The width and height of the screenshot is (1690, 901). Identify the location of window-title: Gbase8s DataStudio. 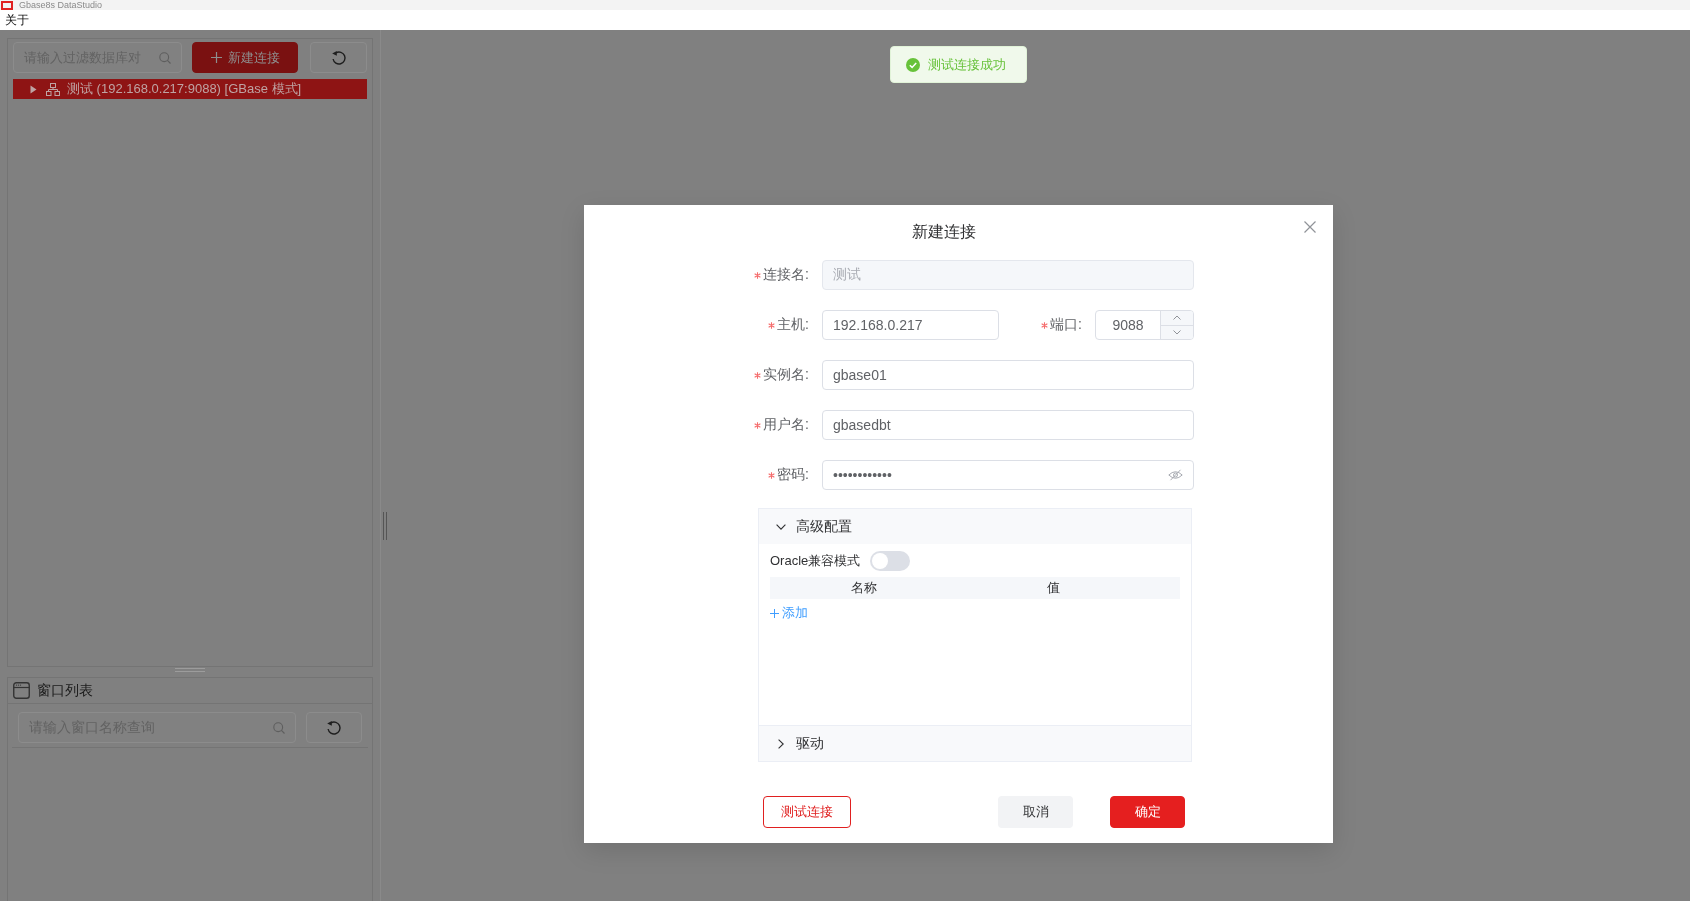
(61, 5).